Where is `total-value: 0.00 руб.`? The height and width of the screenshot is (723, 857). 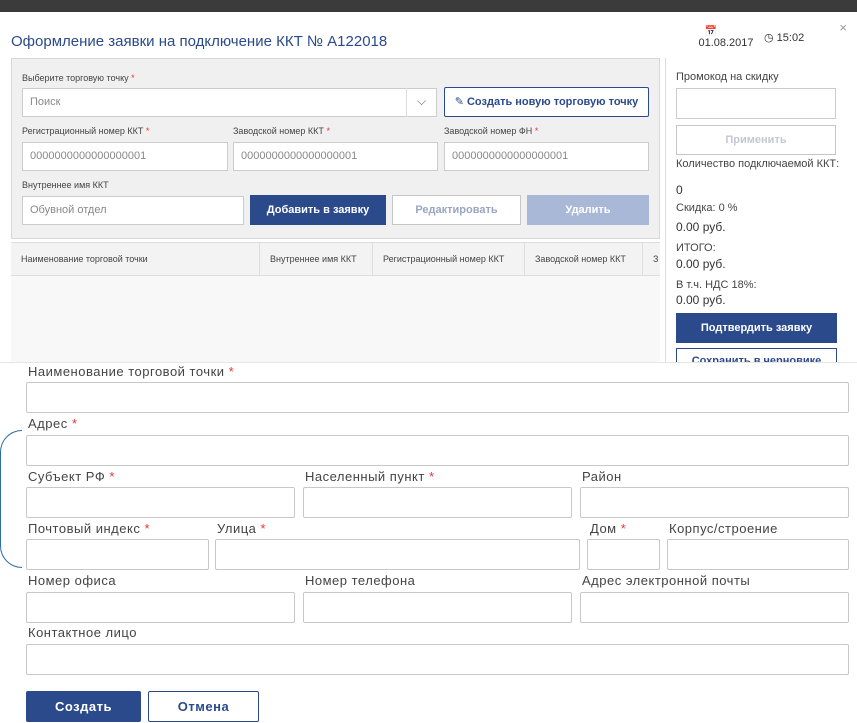 total-value: 0.00 руб. is located at coordinates (701, 264).